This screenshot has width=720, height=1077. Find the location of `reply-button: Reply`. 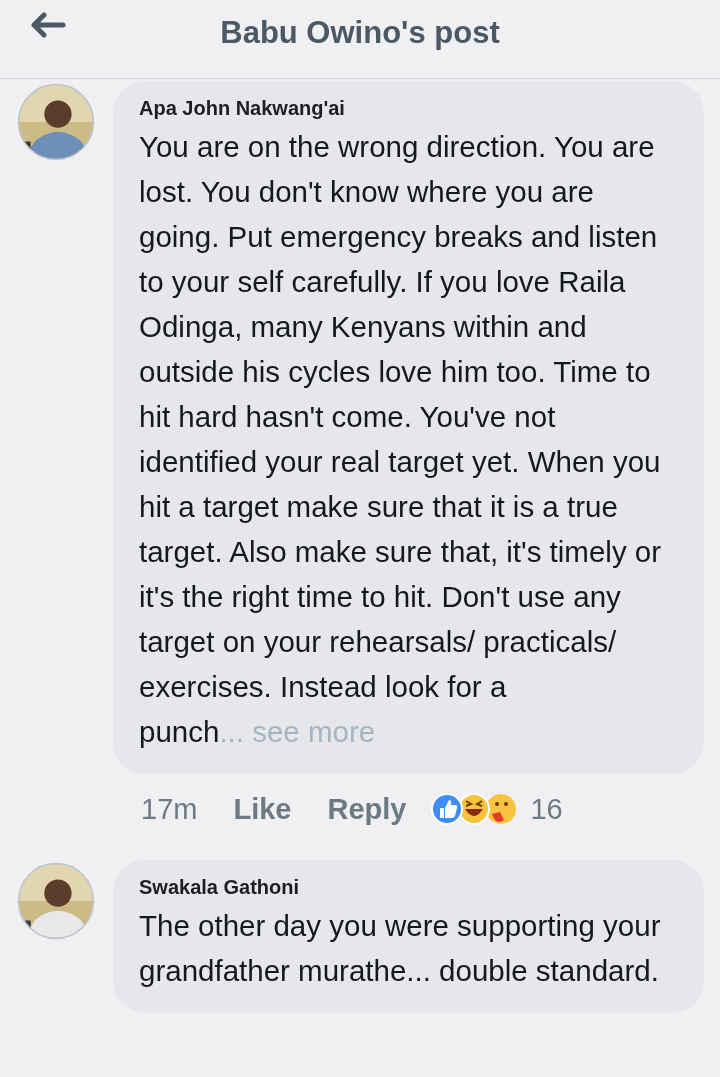

reply-button: Reply is located at coordinates (367, 809).